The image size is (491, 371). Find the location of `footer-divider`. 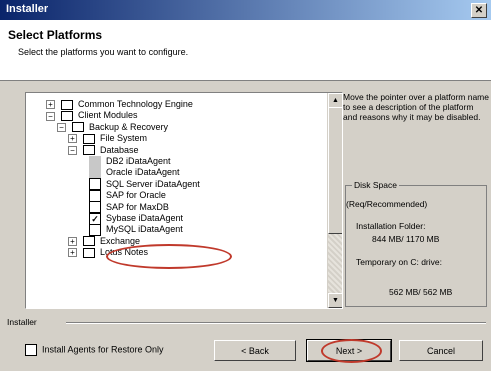

footer-divider is located at coordinates (276, 323).